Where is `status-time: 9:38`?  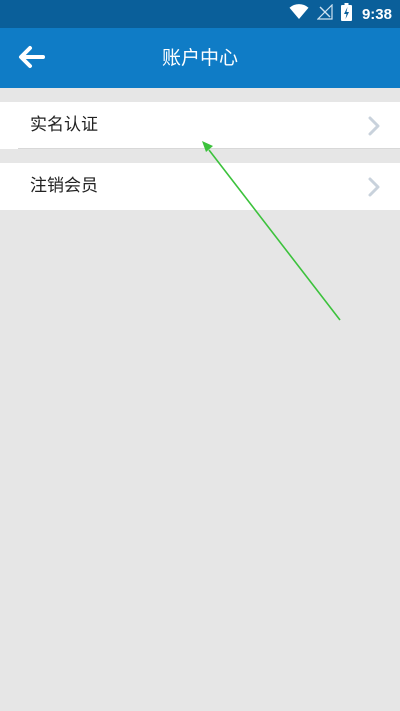 status-time: 9:38 is located at coordinates (376, 14).